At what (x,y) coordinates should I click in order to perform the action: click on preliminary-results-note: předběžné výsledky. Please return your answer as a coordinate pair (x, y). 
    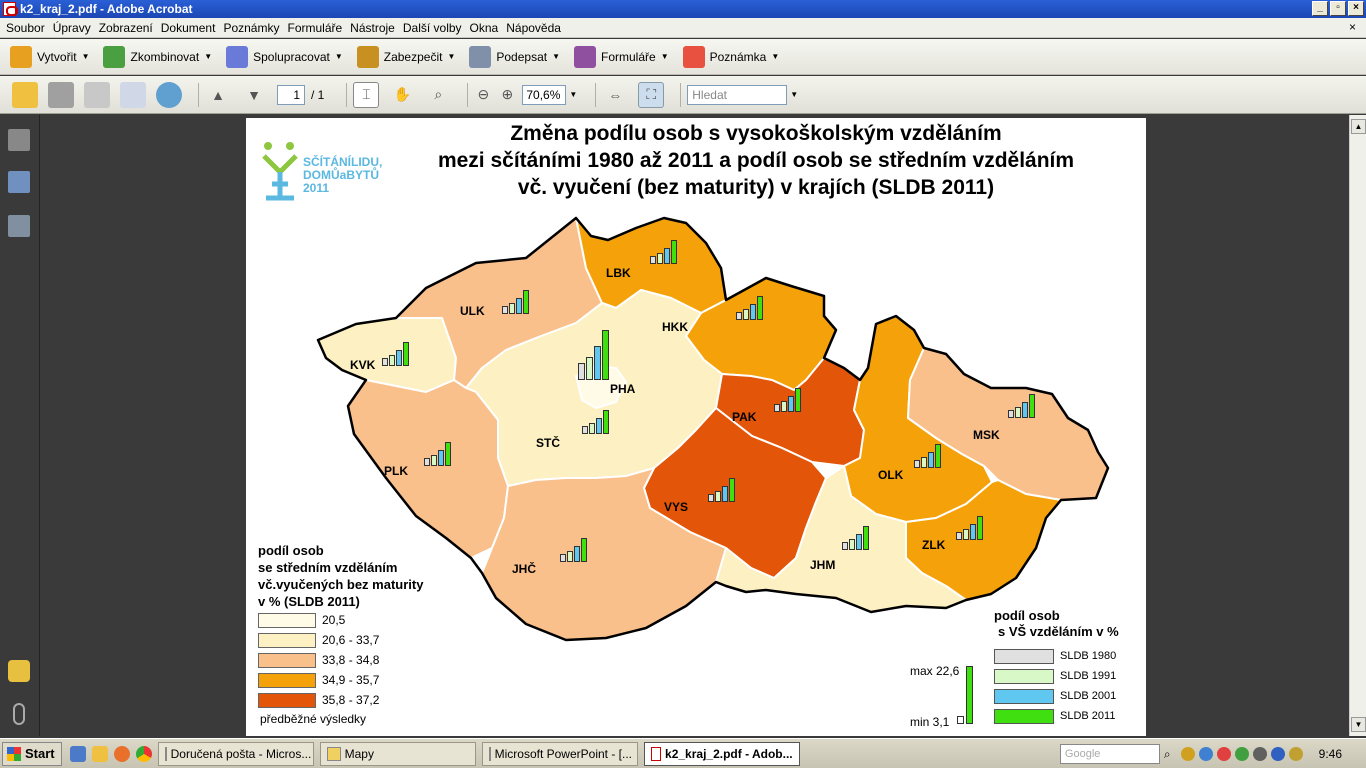
    Looking at the image, I should click on (313, 719).